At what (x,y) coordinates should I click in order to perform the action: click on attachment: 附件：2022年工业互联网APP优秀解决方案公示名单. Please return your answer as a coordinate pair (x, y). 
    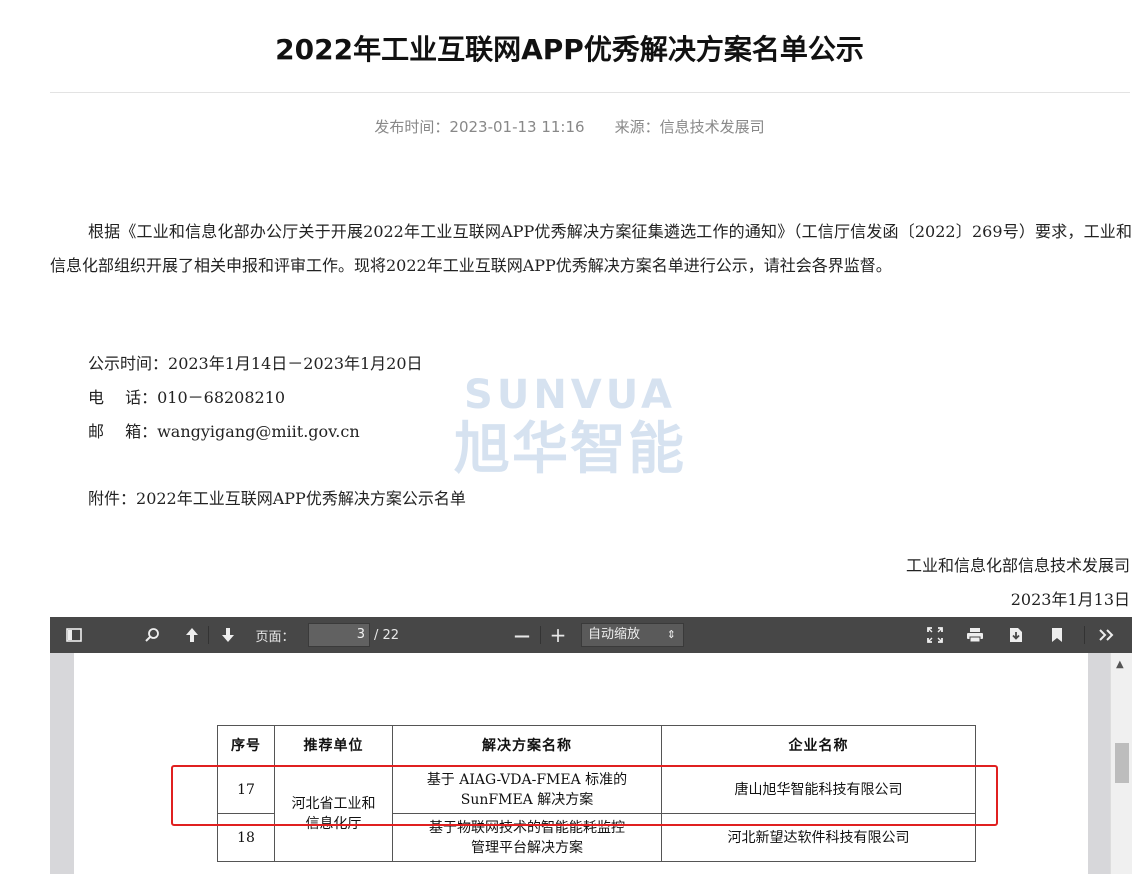
    Looking at the image, I should click on (277, 499).